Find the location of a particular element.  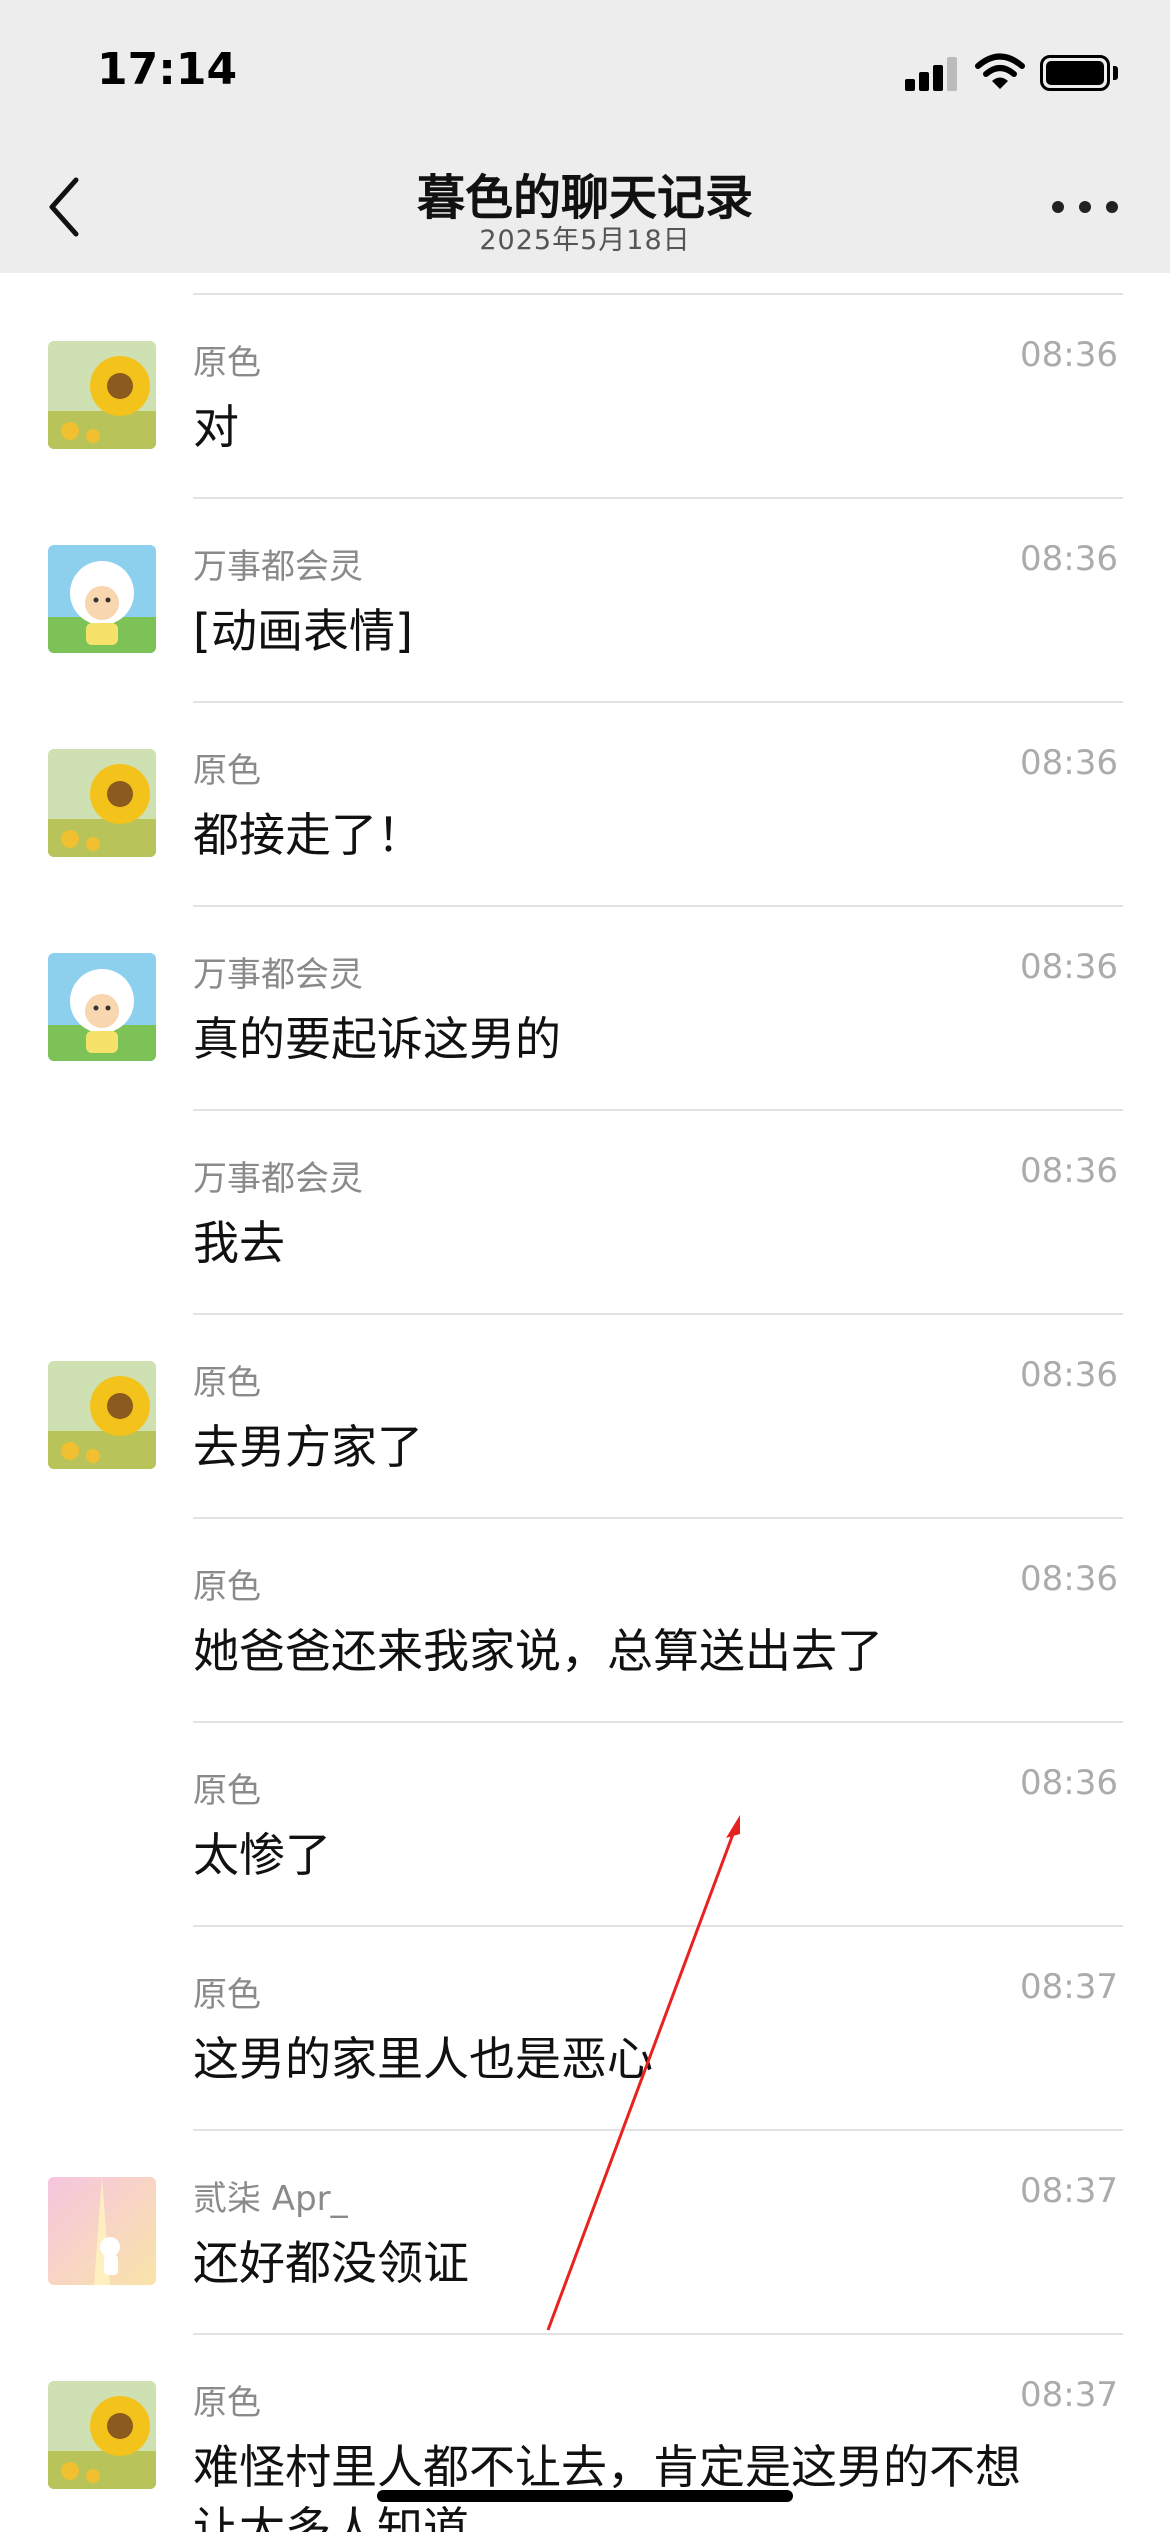

message-text: 真的要起诉这男的 is located at coordinates (377, 1039).